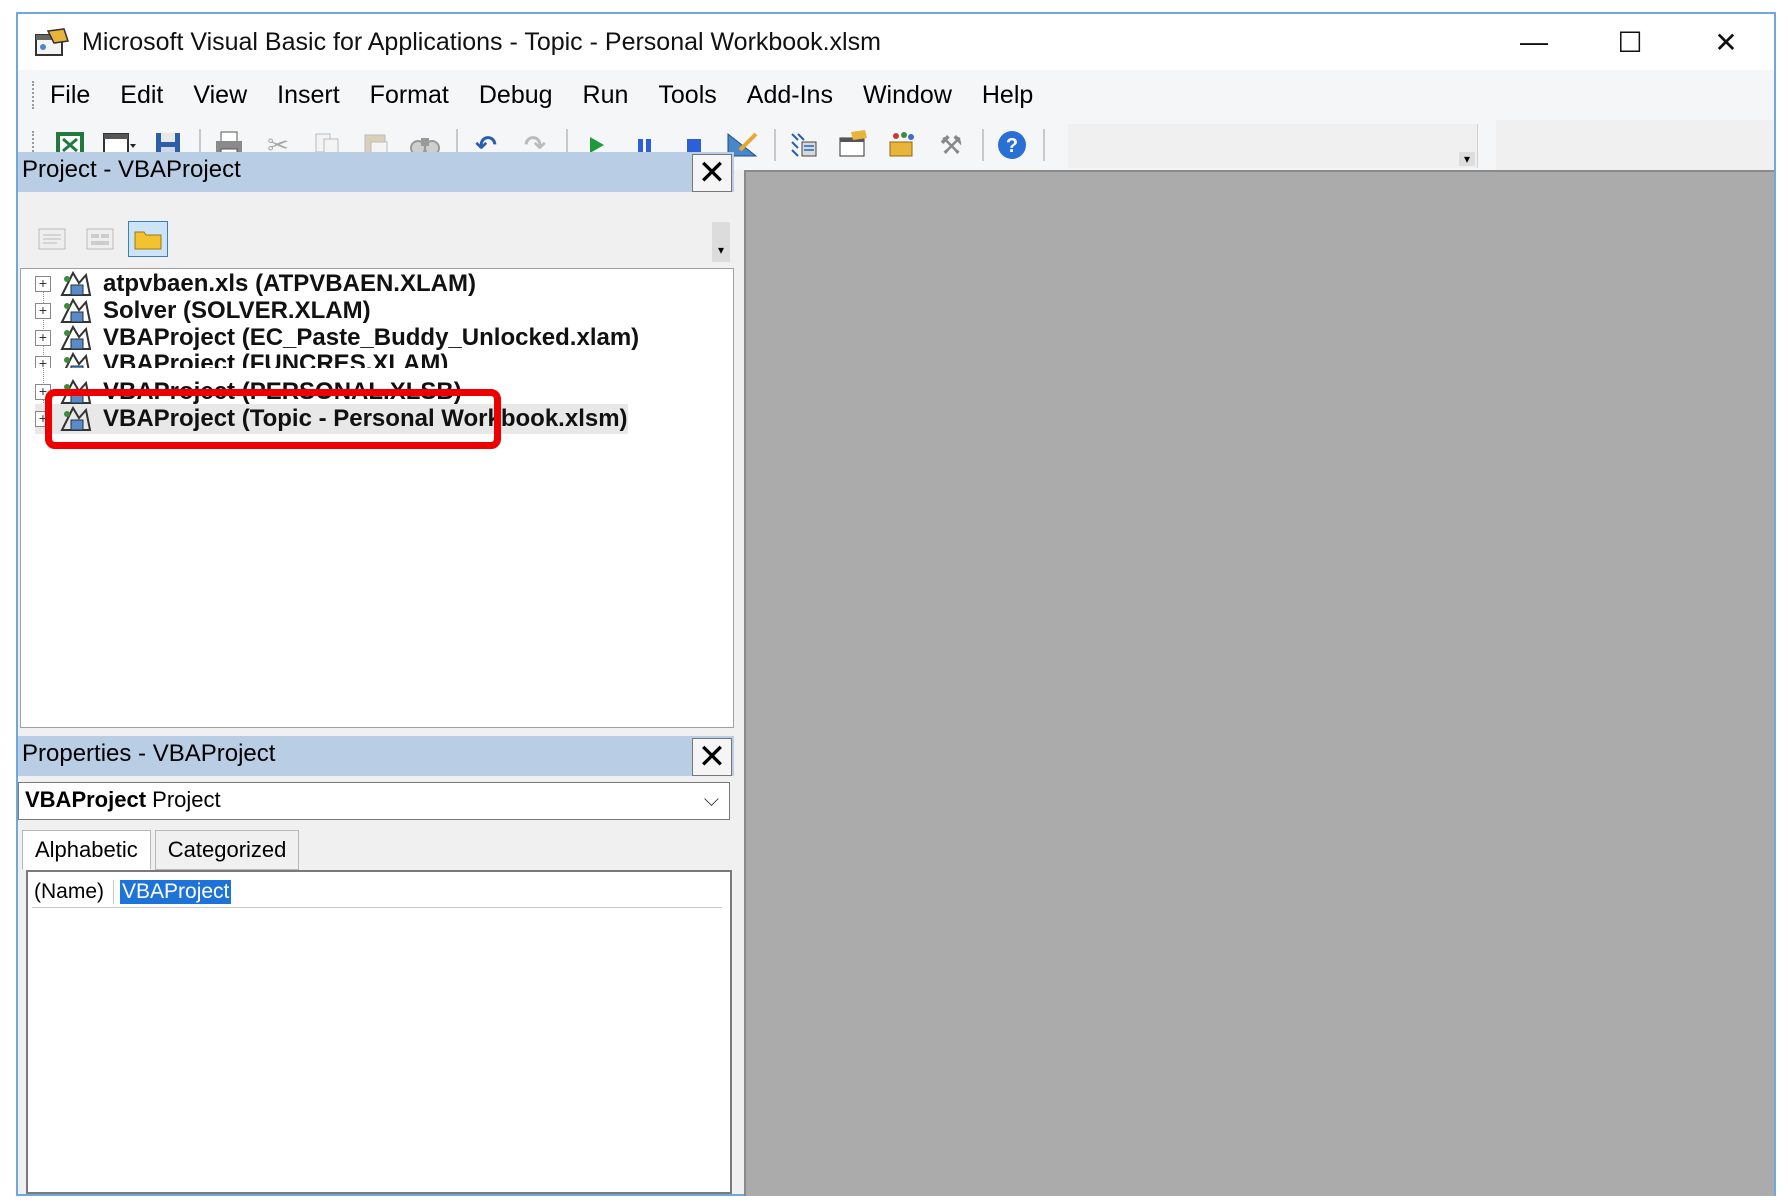 The image size is (1788, 1204). I want to click on menu-run: Run, so click(606, 95).